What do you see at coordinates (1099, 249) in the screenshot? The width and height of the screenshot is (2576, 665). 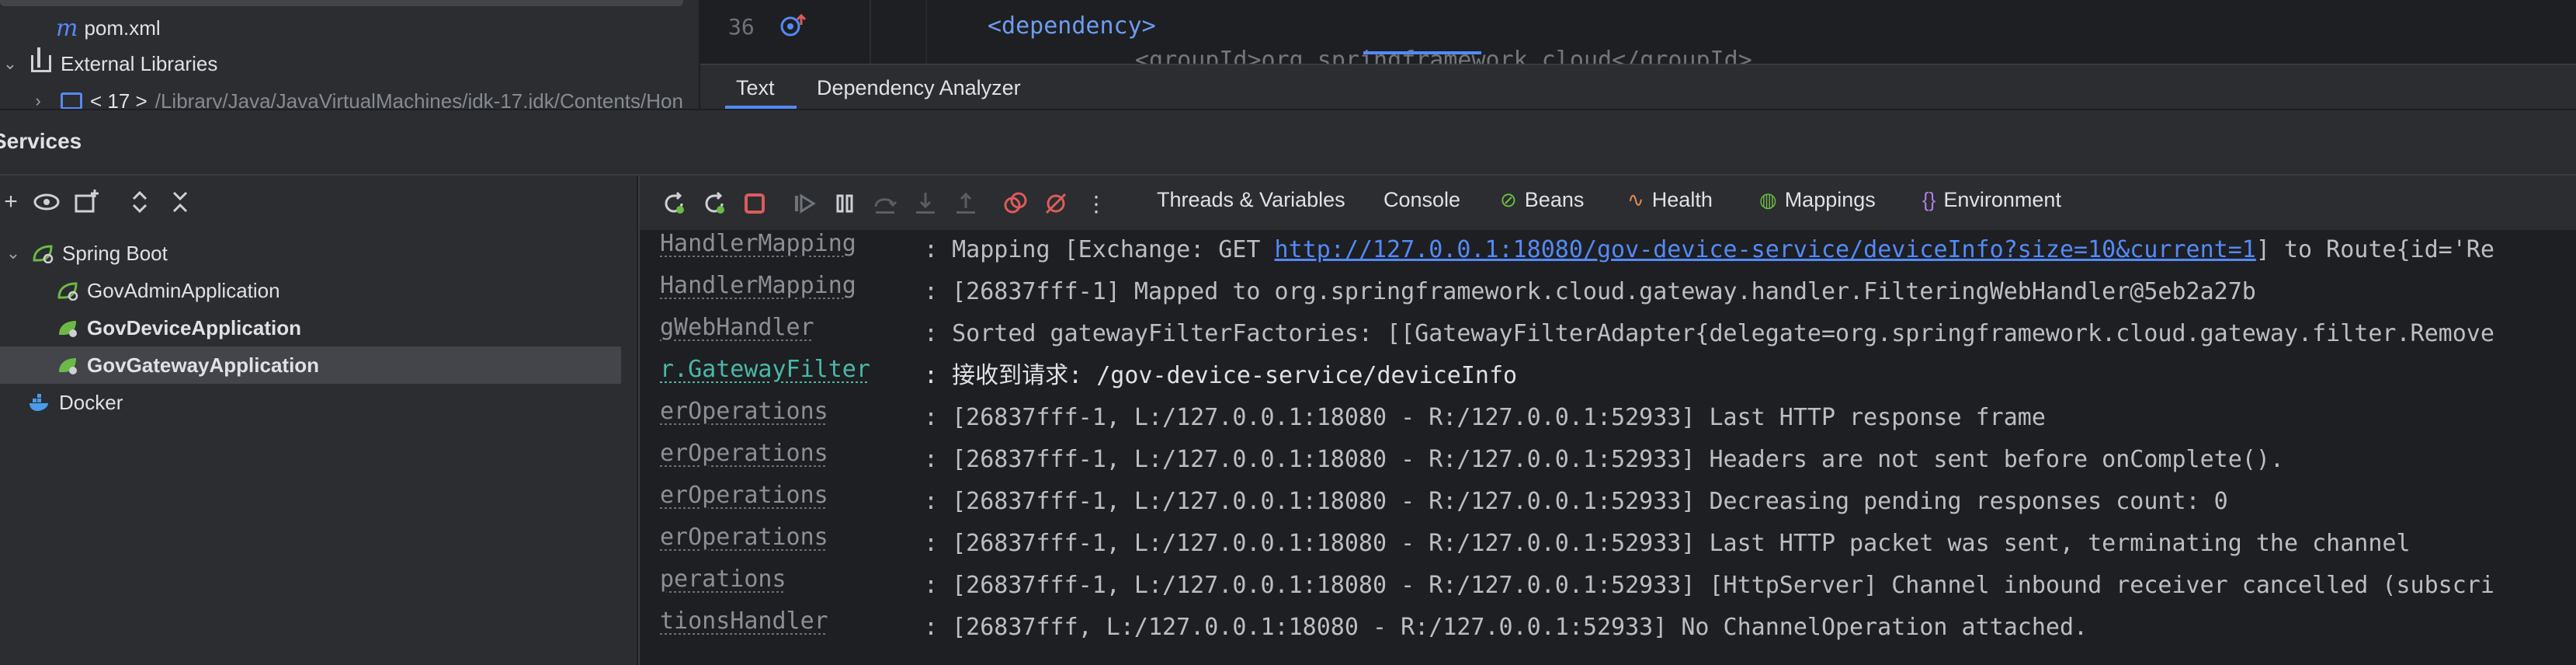 I see `log-message: : Mapping [Exchange: GET` at bounding box center [1099, 249].